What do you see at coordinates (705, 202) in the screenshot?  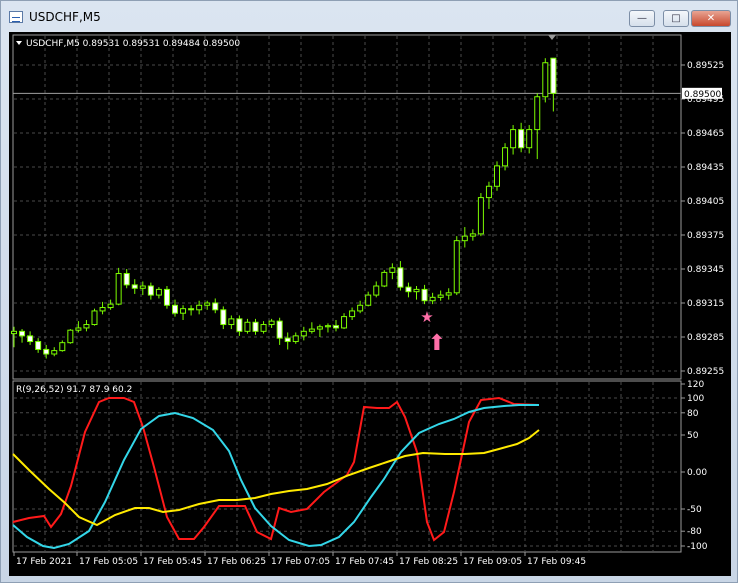 I see `price-tick-label: 0.89405` at bounding box center [705, 202].